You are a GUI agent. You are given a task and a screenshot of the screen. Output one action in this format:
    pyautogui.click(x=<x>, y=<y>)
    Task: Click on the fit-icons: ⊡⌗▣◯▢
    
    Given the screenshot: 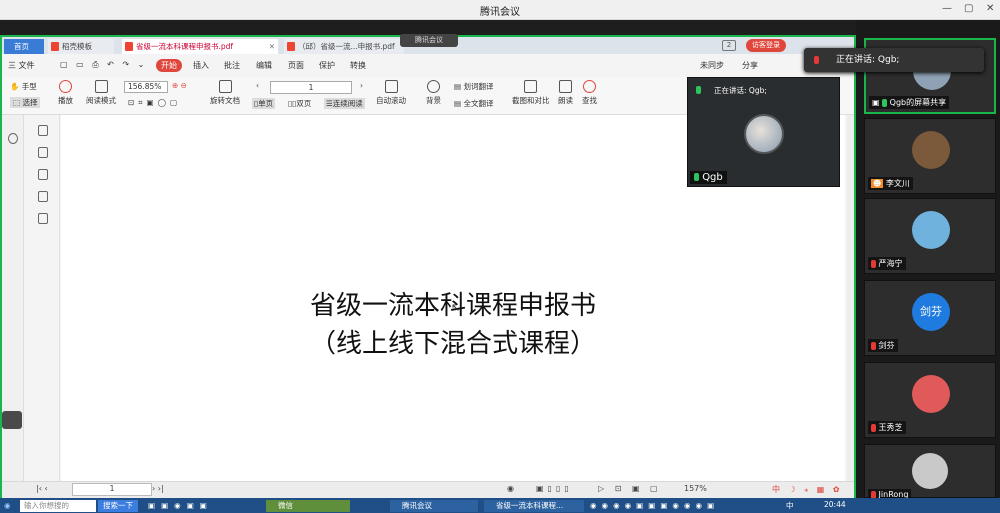 What is the action you would take?
    pyautogui.click(x=154, y=103)
    